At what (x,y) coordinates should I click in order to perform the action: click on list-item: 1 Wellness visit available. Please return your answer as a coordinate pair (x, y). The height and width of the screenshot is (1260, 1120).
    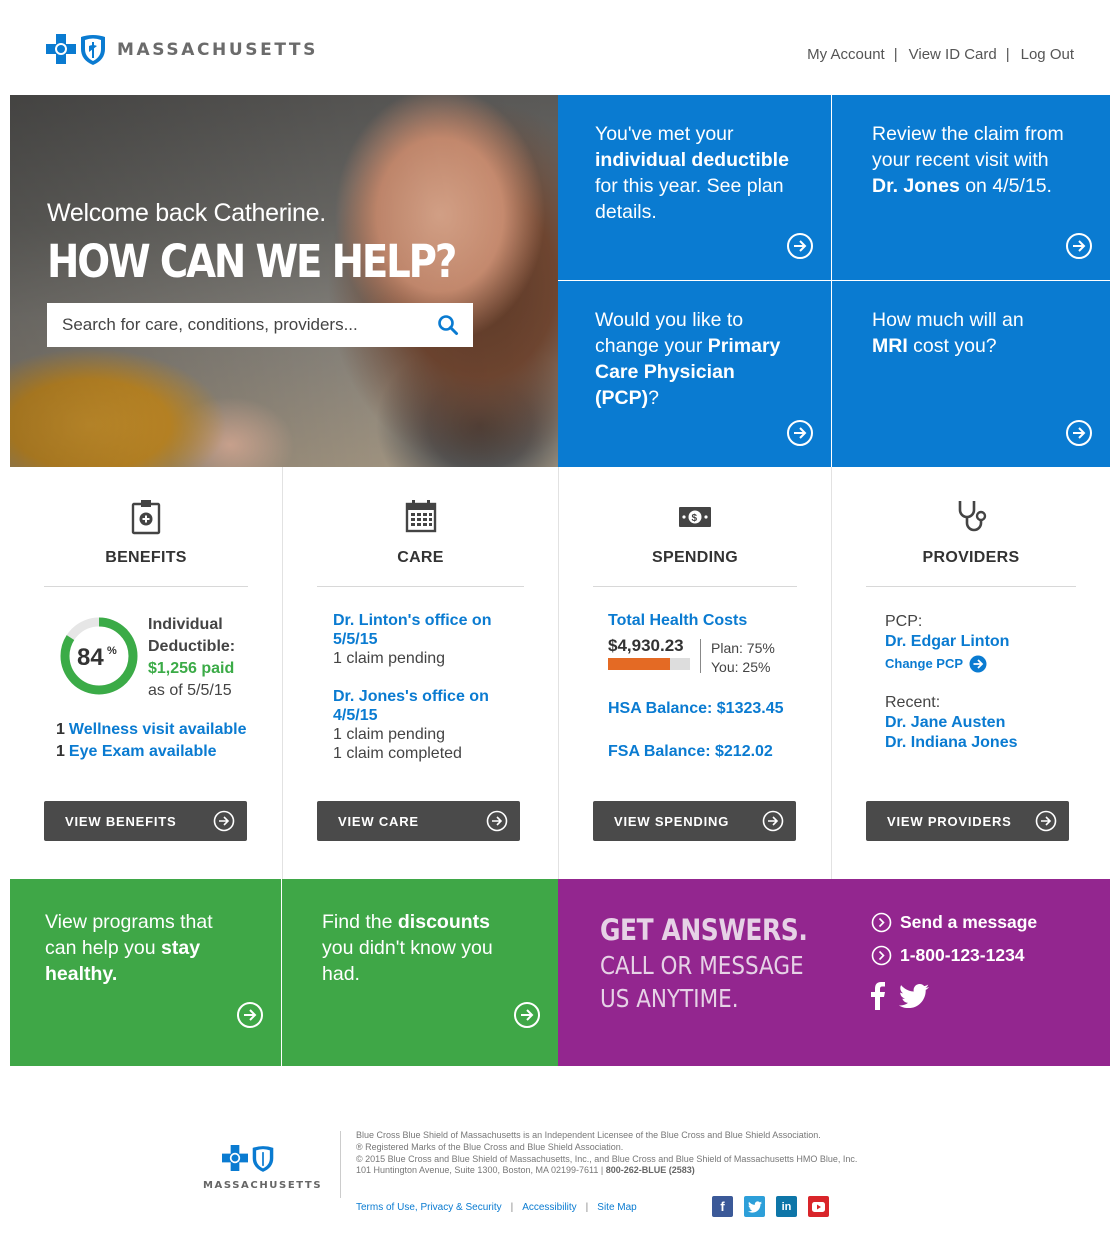
    Looking at the image, I should click on (151, 730).